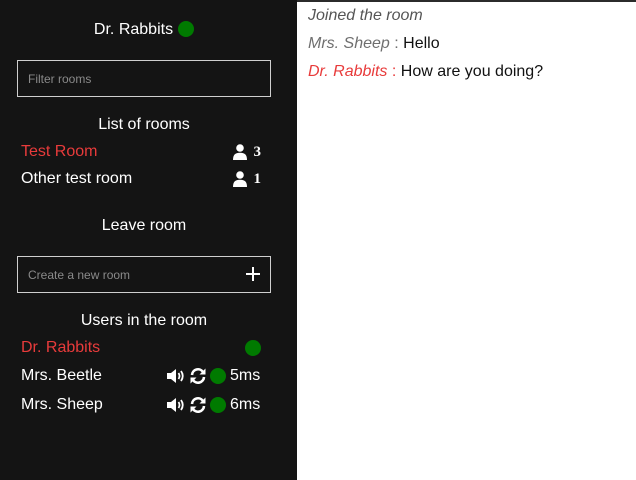  I want to click on user-item-mrs-sheep: Mrs. Sheep 6ms, so click(143, 405).